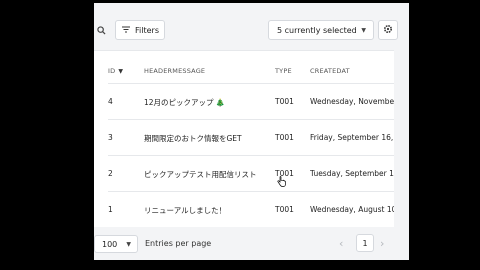  Describe the element at coordinates (120, 71) in the screenshot. I see `sort-desc-icon: ▼` at that location.